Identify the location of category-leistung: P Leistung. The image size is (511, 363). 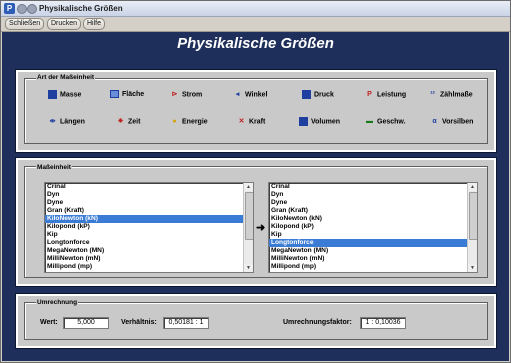
(385, 95).